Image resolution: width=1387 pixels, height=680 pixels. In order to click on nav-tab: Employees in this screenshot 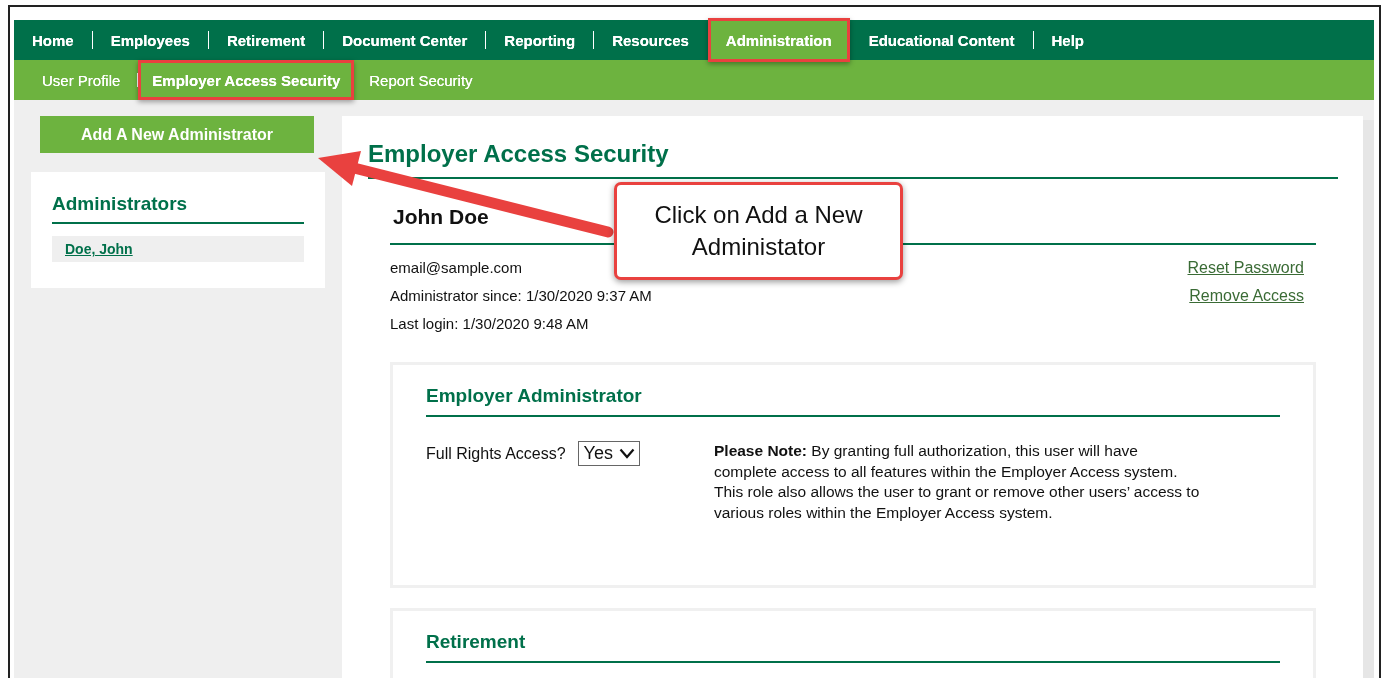, I will do `click(150, 40)`.